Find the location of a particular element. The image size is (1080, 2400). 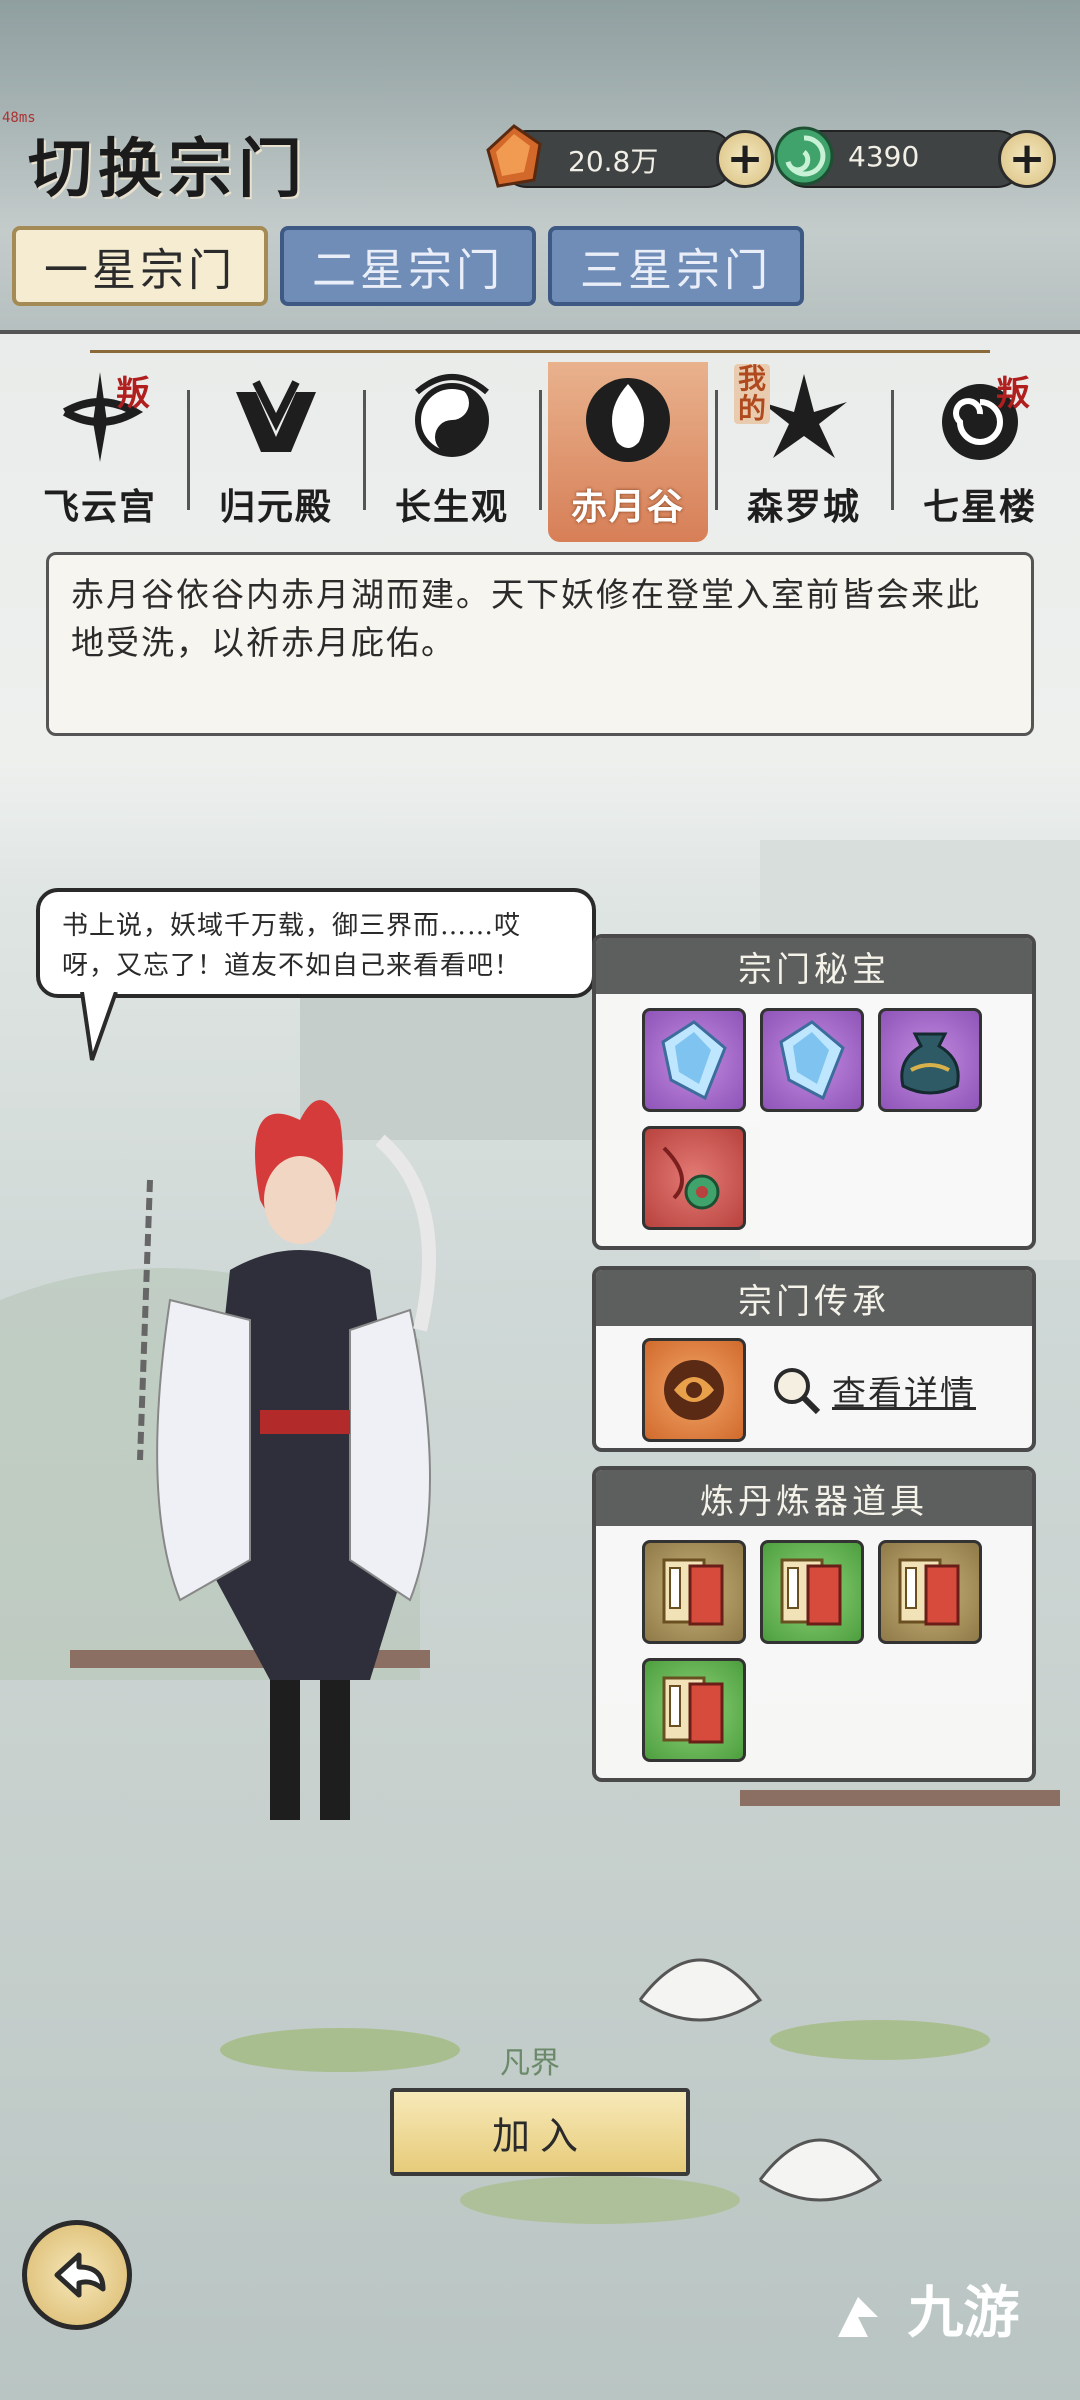

add-jade-button: + is located at coordinates (1027, 159).